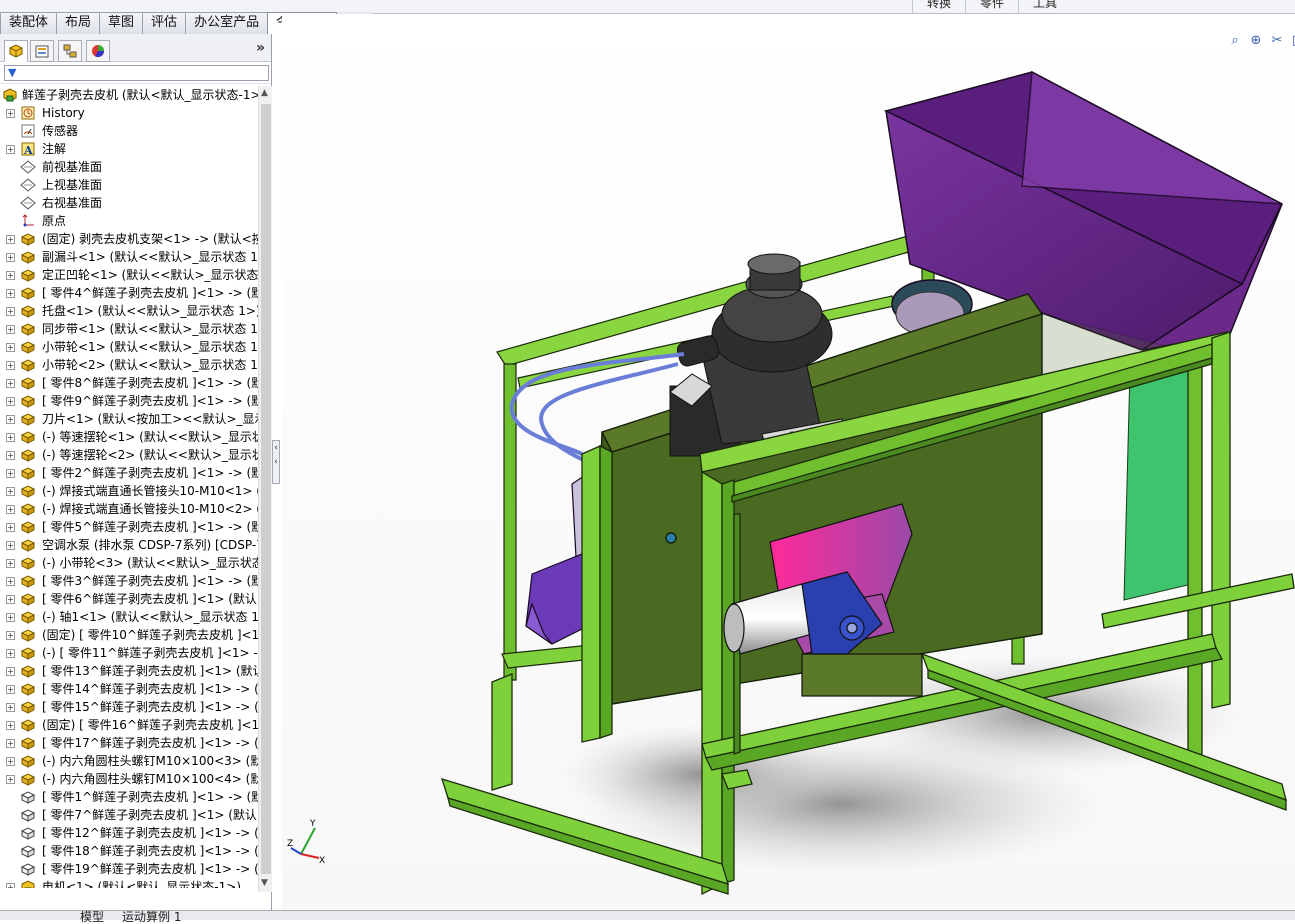 The height and width of the screenshot is (924, 1295). Describe the element at coordinates (276, 462) in the screenshot. I see `panel-collapse-handle: ‹ ‹` at that location.